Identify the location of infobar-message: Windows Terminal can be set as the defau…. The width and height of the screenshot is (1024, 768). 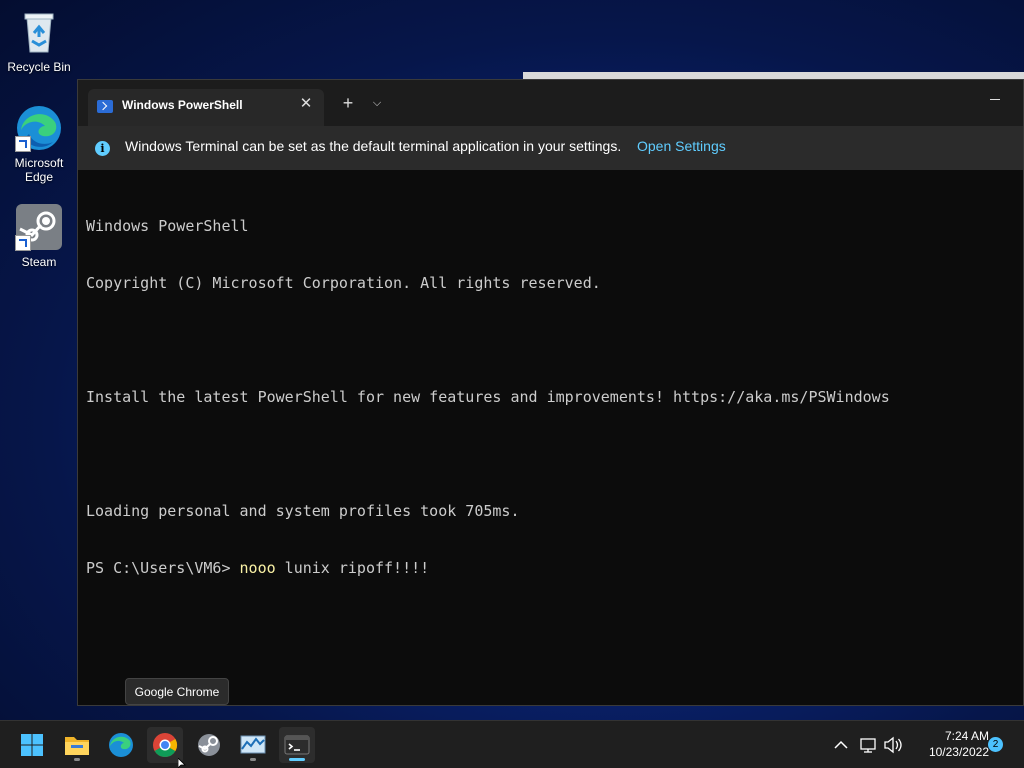
(373, 146).